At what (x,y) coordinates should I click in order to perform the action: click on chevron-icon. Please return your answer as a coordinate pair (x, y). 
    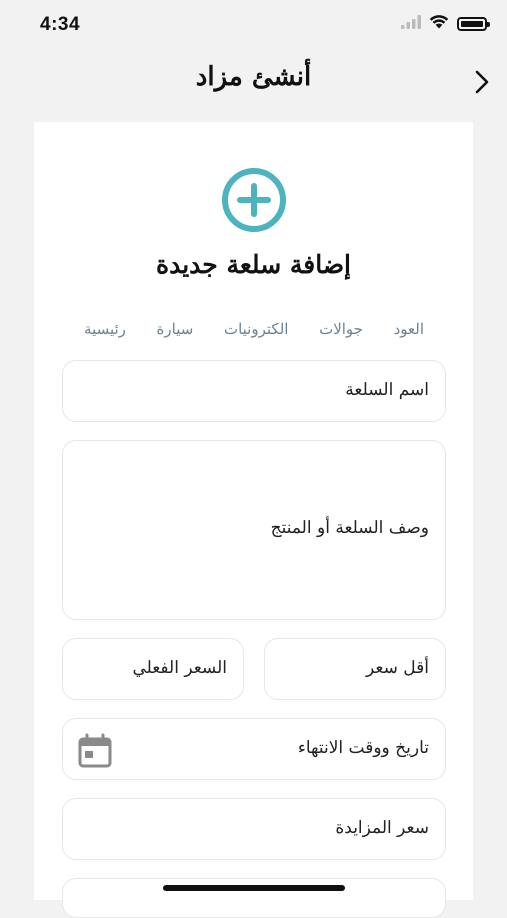
    Looking at the image, I should click on (482, 82).